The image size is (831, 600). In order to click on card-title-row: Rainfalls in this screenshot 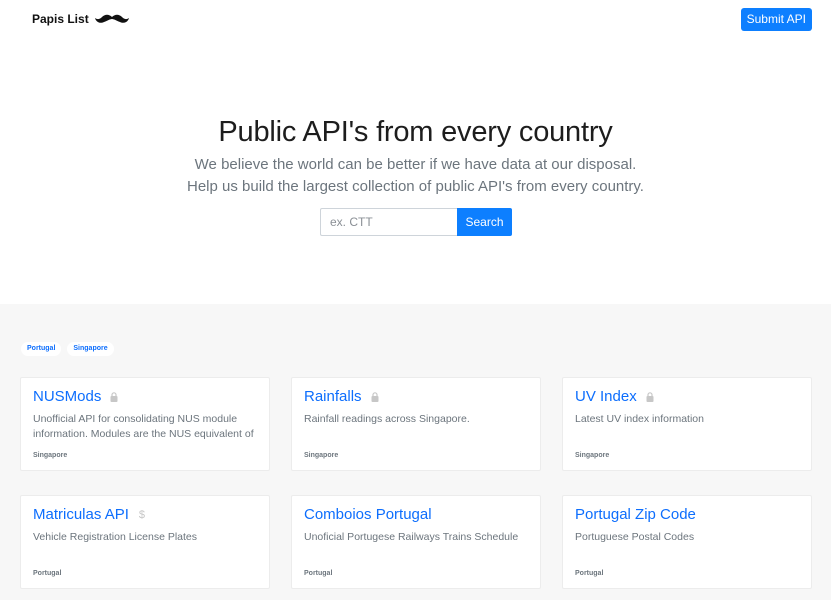, I will do `click(342, 396)`.